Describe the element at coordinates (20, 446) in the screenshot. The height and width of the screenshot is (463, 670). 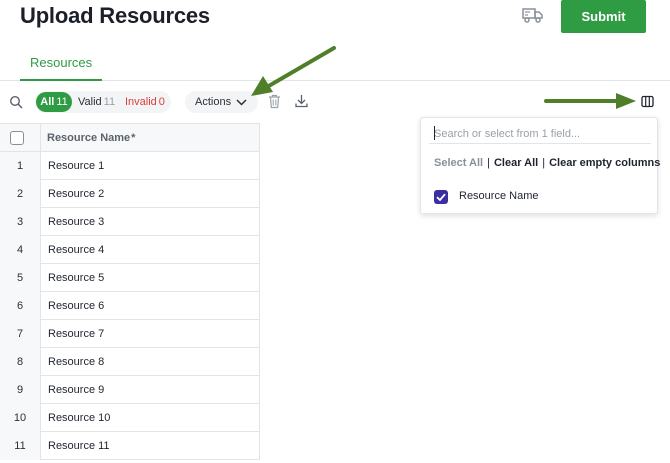
I see `row-number: 11` at that location.